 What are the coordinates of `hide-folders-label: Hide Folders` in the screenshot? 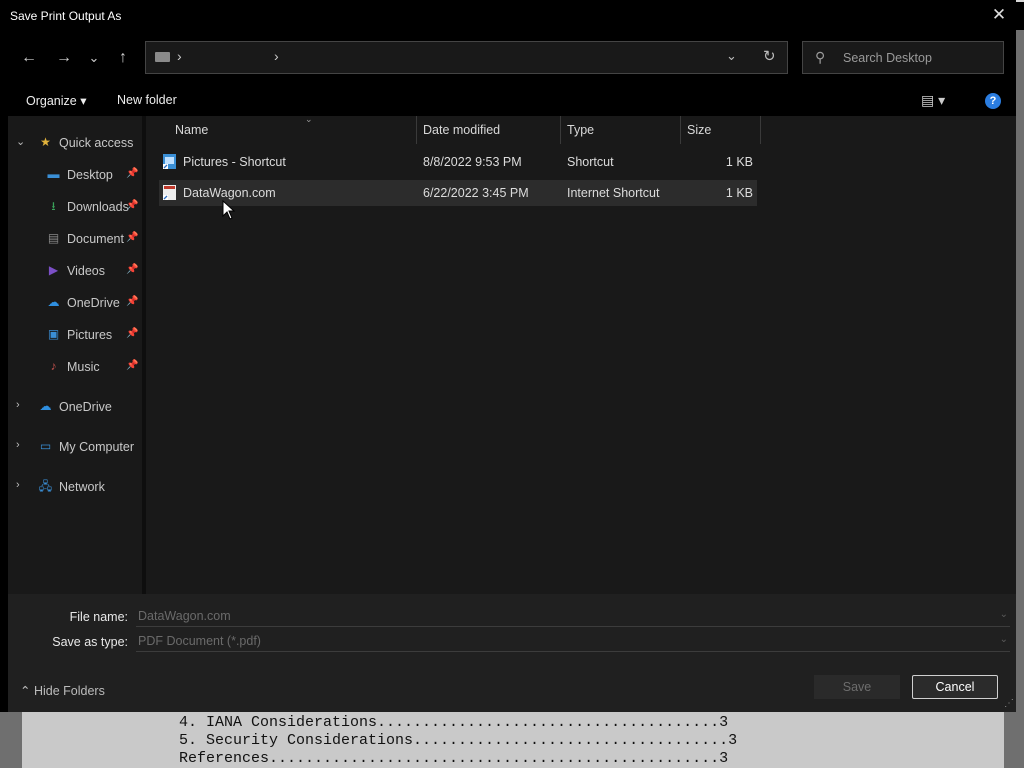 It's located at (69, 691).